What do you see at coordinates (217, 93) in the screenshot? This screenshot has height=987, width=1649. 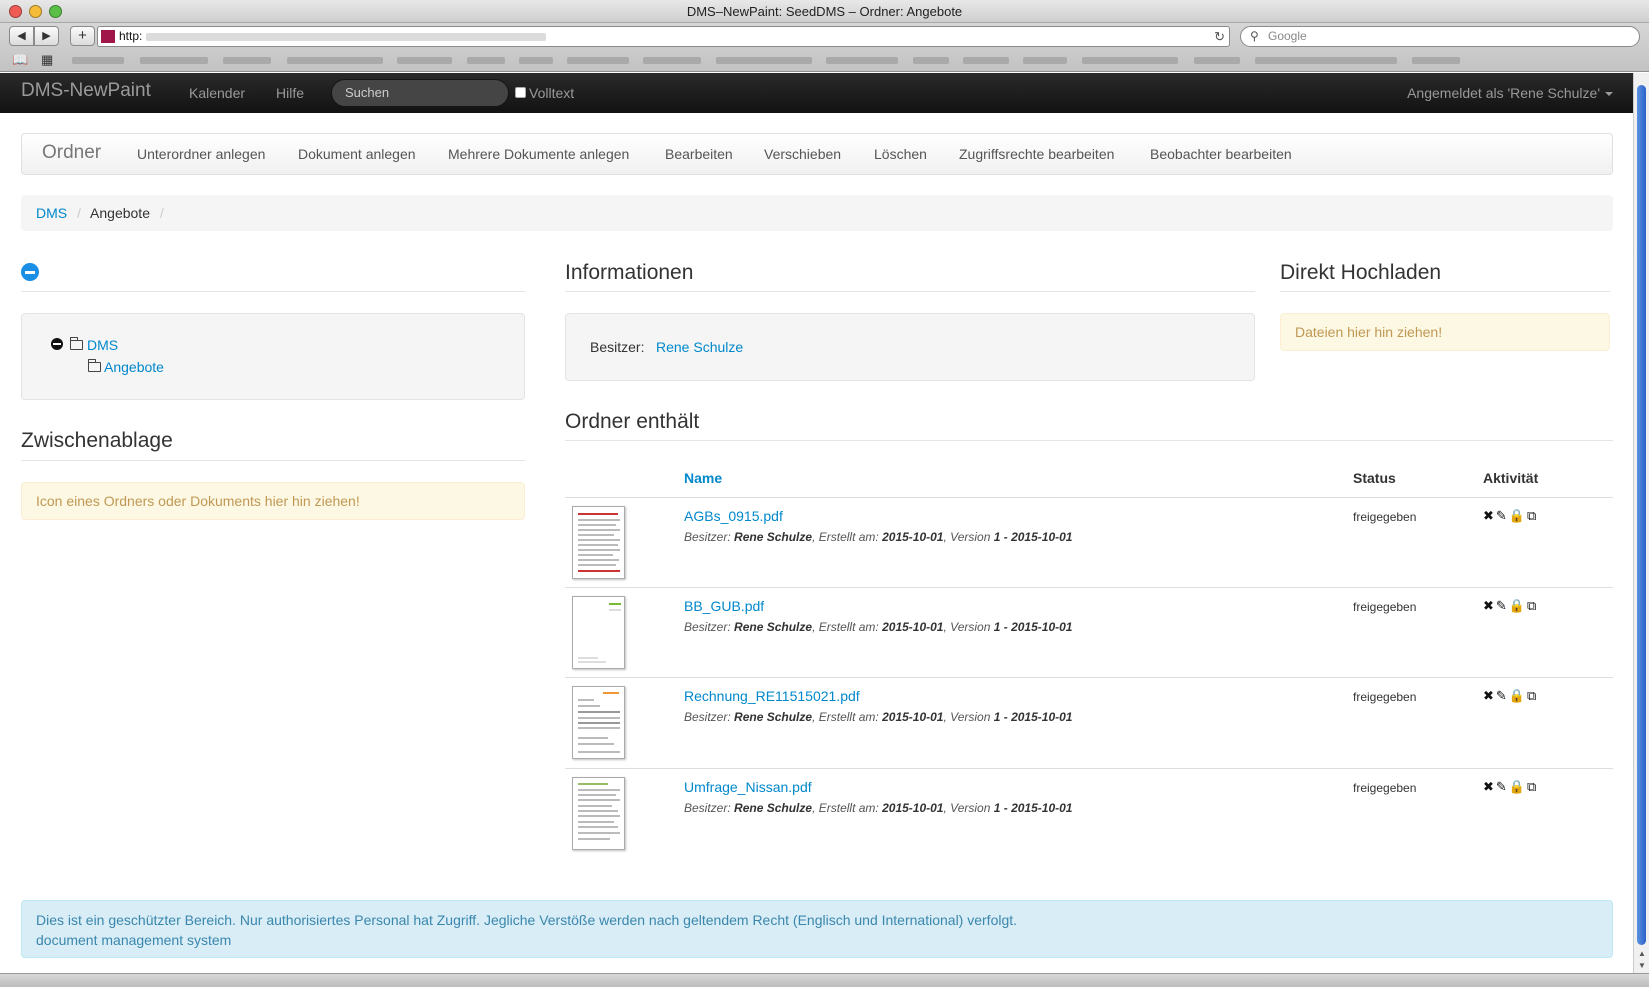 I see `nav-link-calendar: Kalender` at bounding box center [217, 93].